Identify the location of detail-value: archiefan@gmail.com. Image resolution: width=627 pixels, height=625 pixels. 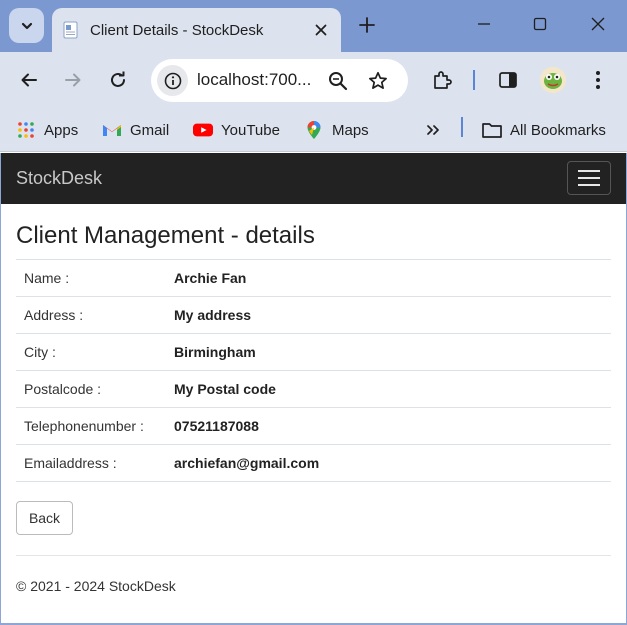
(247, 463).